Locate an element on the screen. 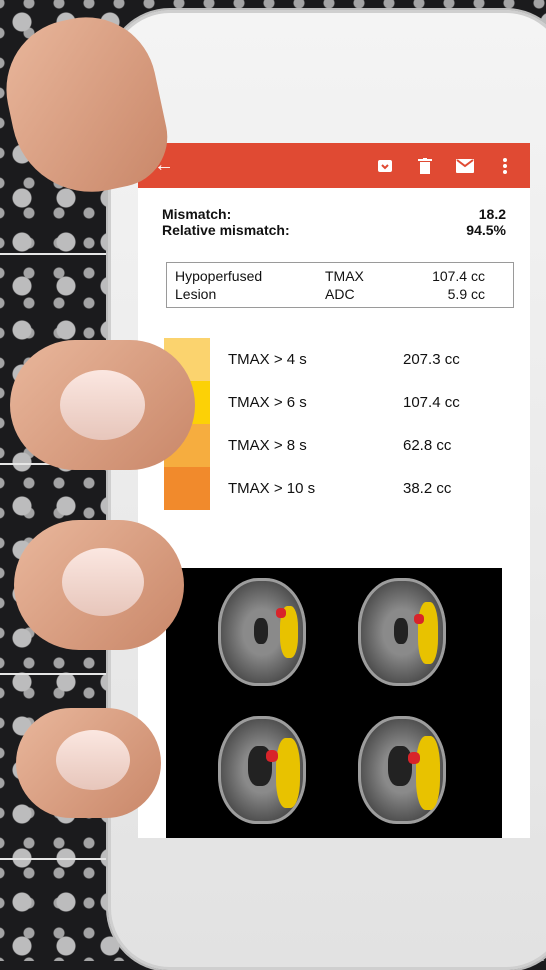  tmax-row: TMAX > 6 s 107.4 cc is located at coordinates (347, 402).